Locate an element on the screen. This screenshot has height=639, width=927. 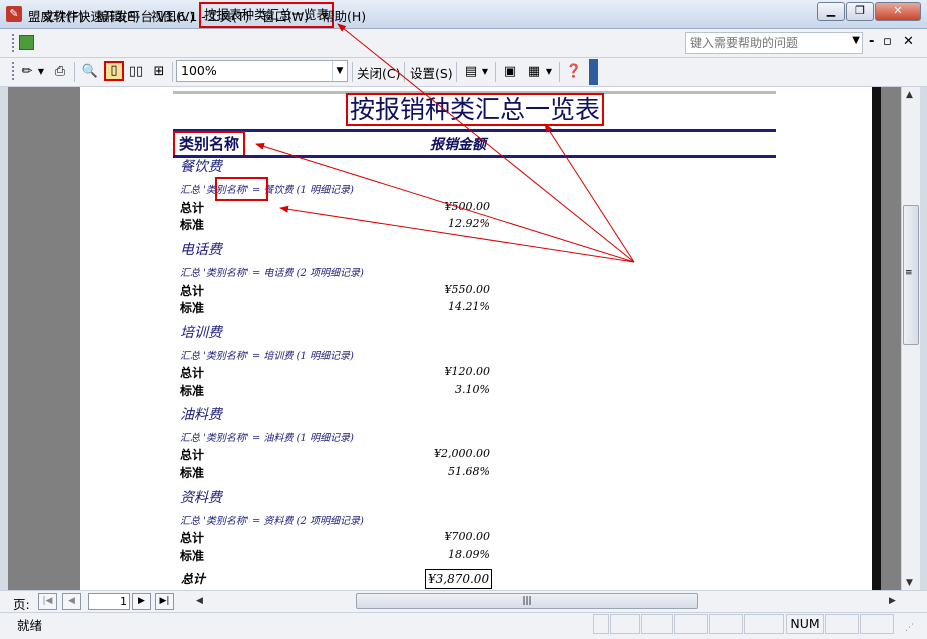
restore-button: ❐ is located at coordinates (860, 11).